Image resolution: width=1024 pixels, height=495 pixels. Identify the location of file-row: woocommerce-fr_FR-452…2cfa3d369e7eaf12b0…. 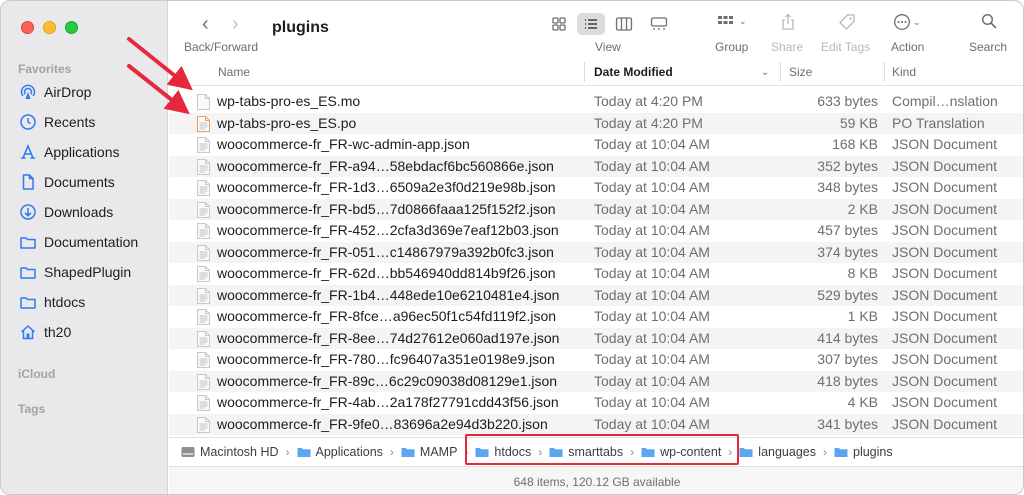
(596, 231).